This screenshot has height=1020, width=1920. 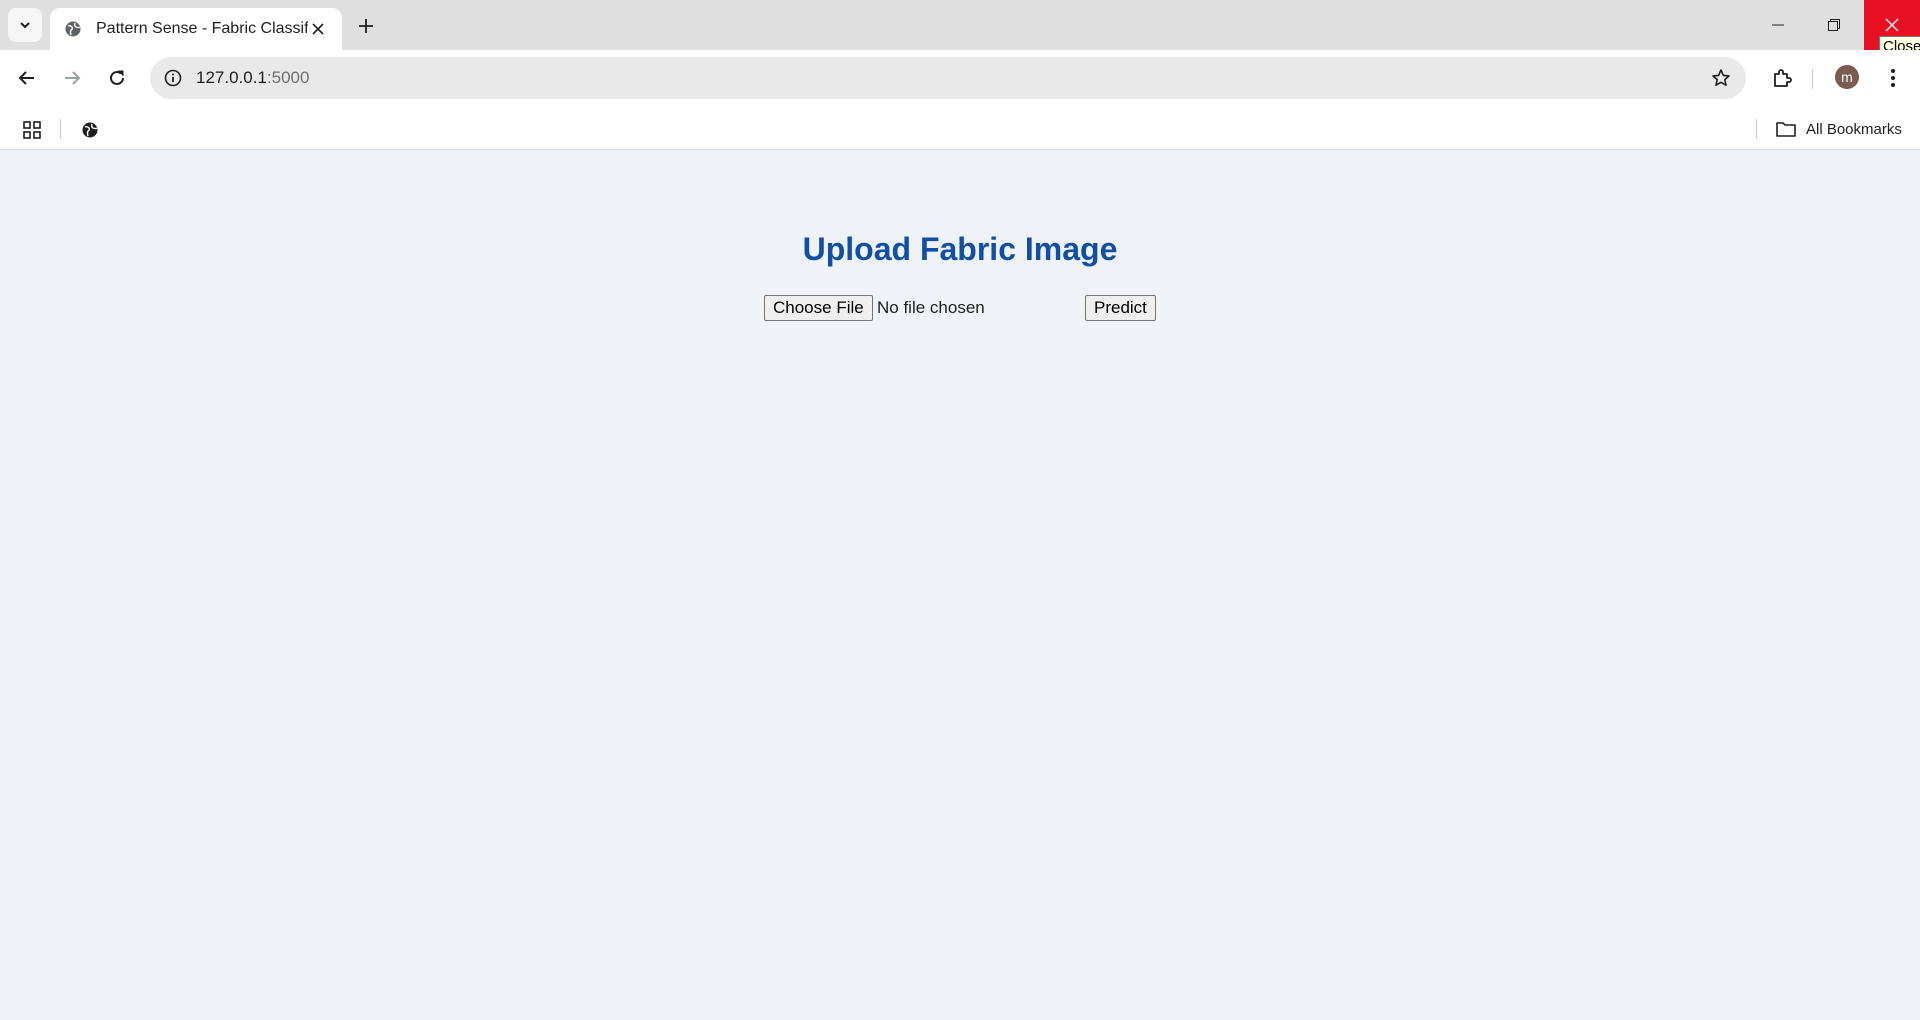 I want to click on minimize-button, so click(x=1778, y=25).